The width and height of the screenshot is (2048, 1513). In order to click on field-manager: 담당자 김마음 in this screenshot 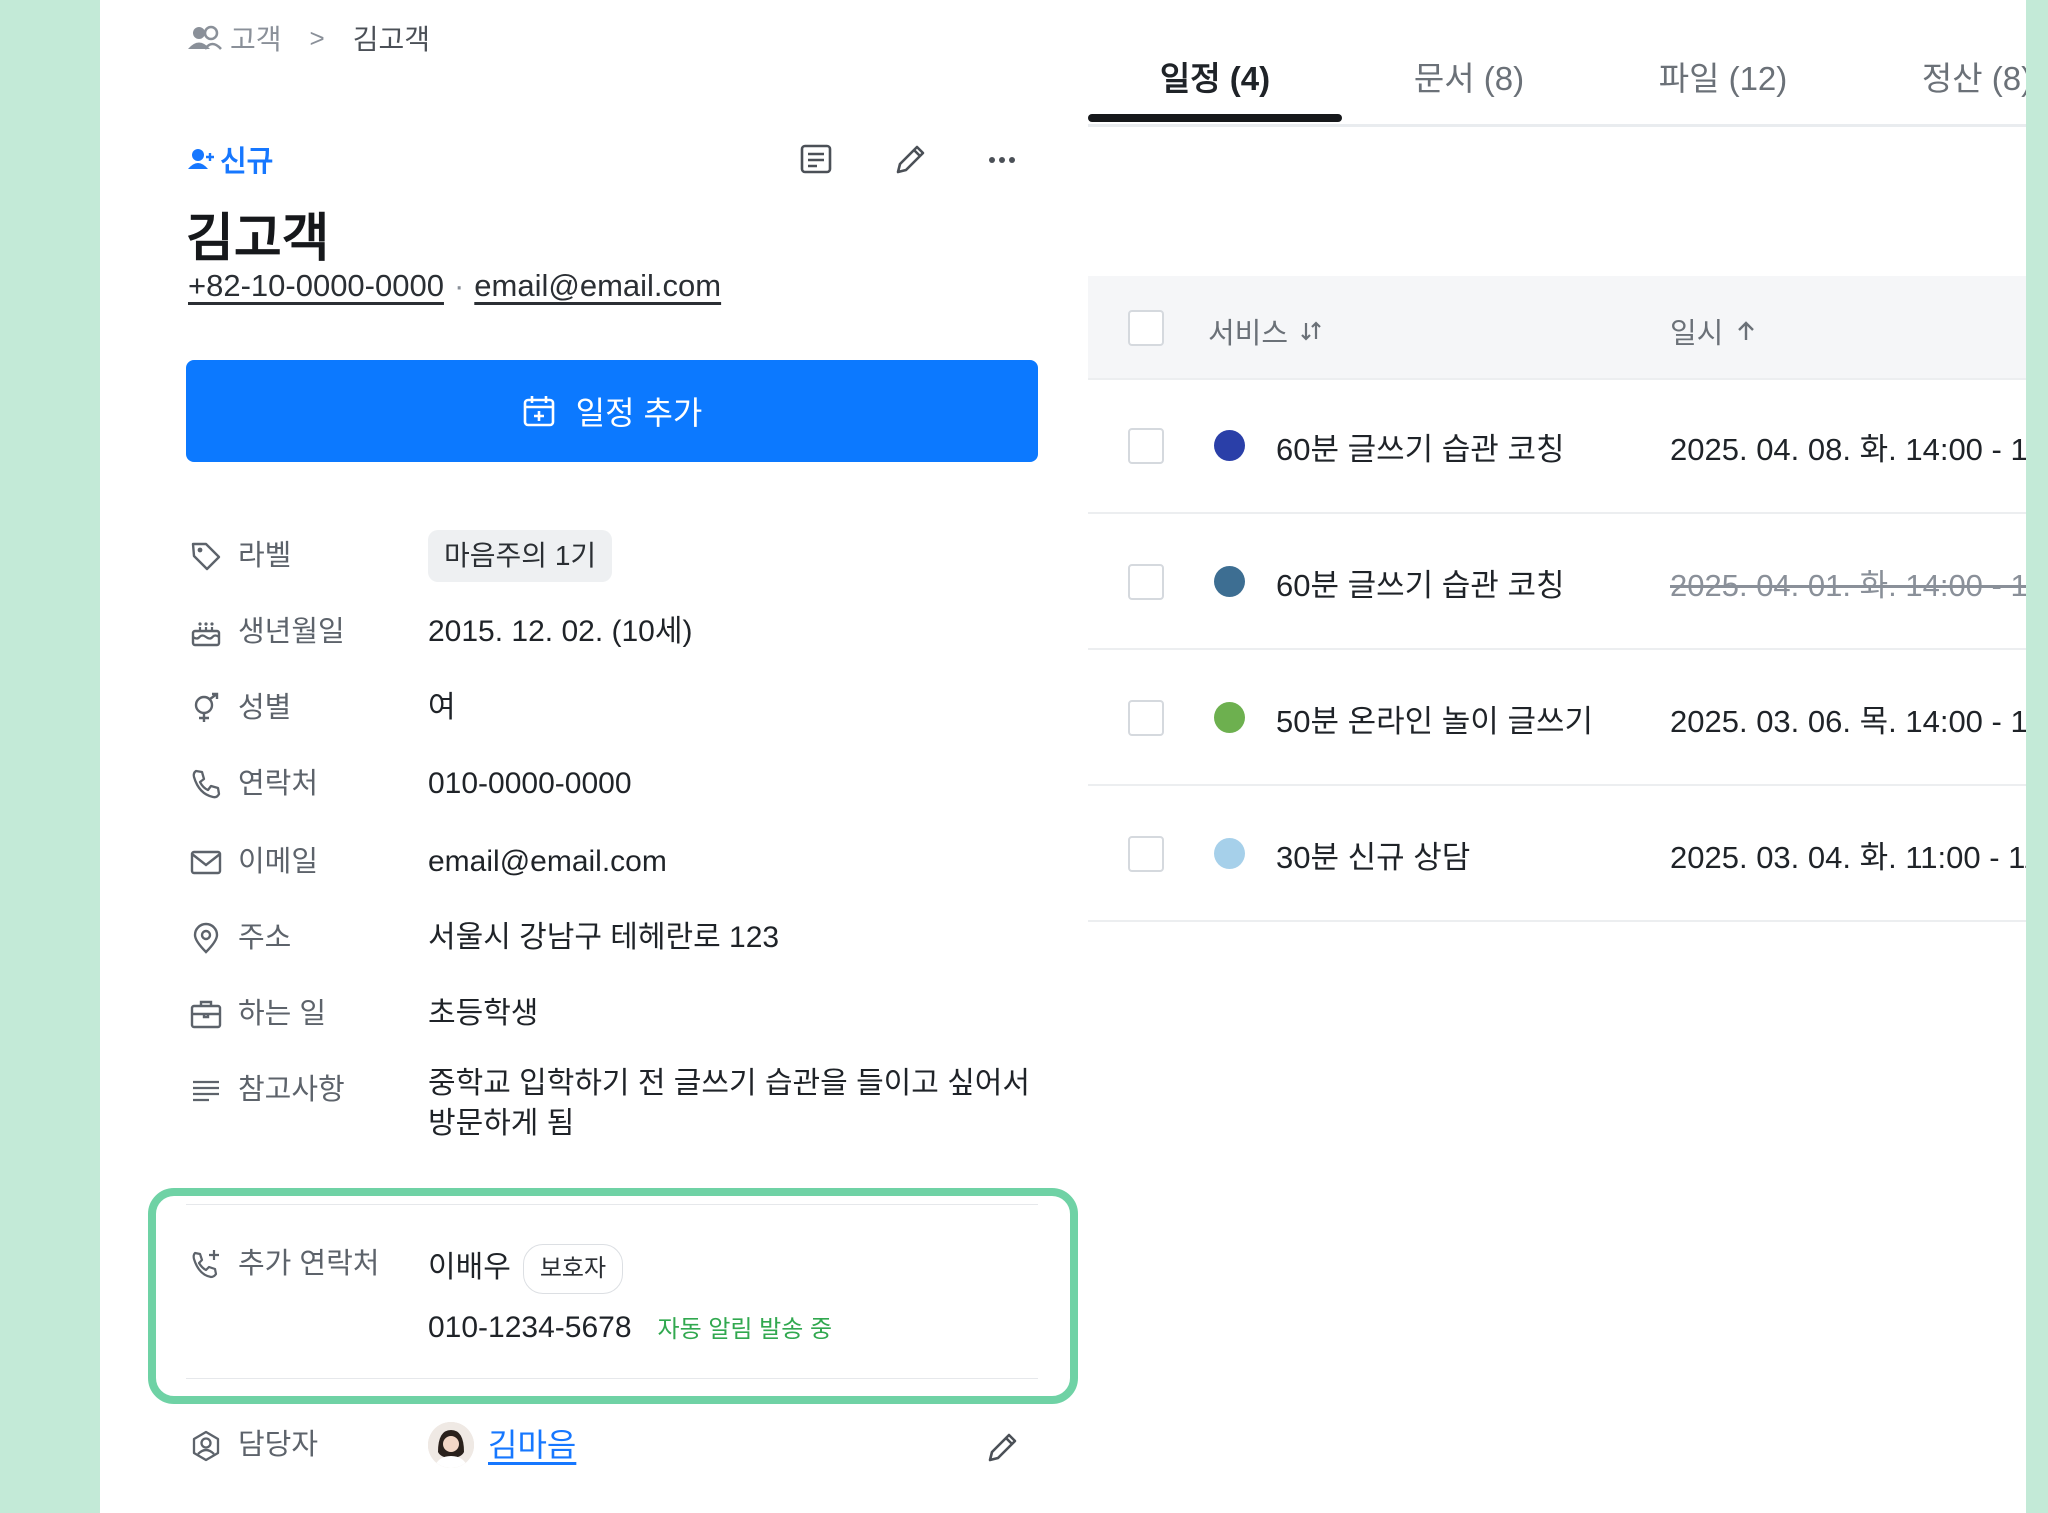, I will do `click(382, 1445)`.